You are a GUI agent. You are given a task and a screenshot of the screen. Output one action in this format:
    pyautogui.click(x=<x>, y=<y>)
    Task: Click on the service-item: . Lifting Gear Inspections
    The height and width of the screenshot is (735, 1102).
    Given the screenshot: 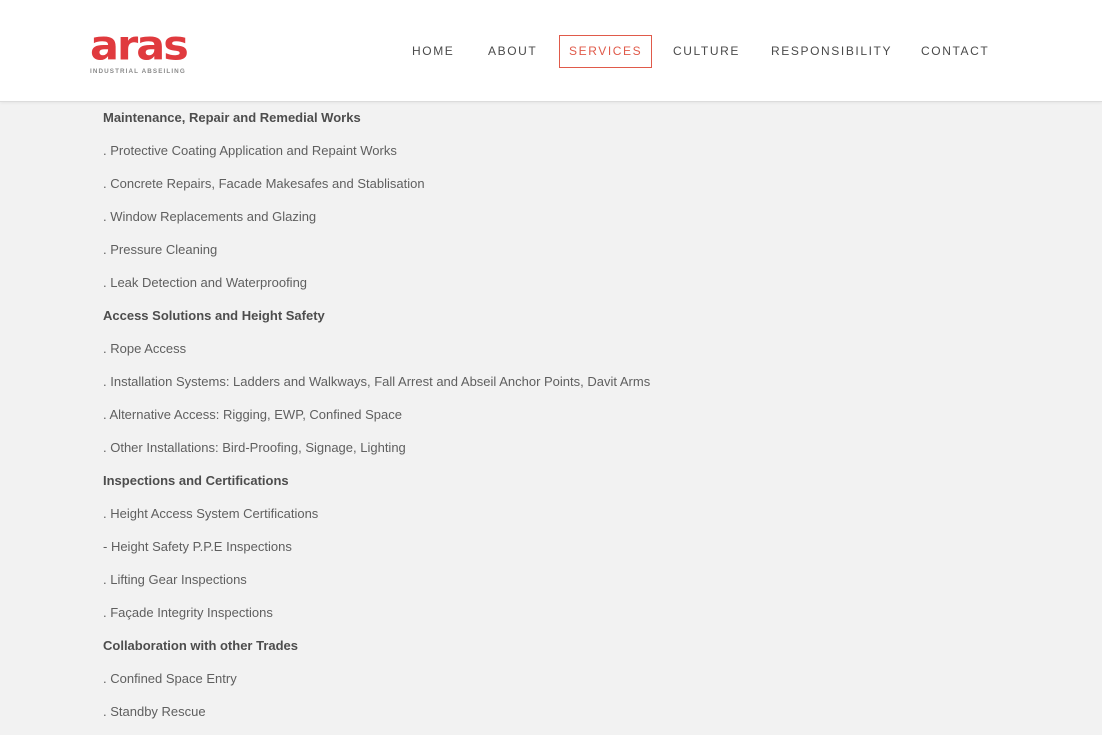 What is the action you would take?
    pyautogui.click(x=175, y=579)
    